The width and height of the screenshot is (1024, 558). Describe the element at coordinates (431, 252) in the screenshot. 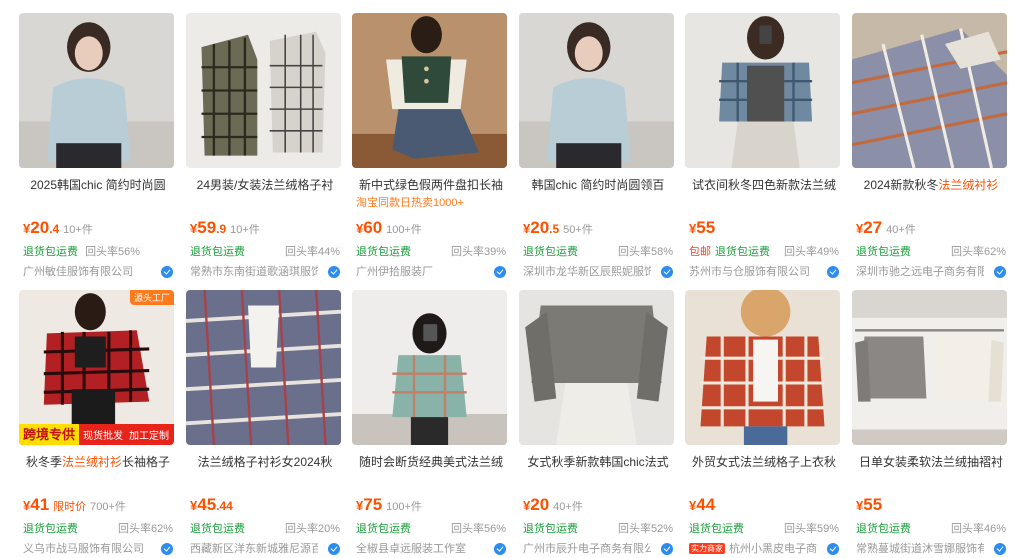

I see `stat-row: 退货包运费 回头率39%` at that location.